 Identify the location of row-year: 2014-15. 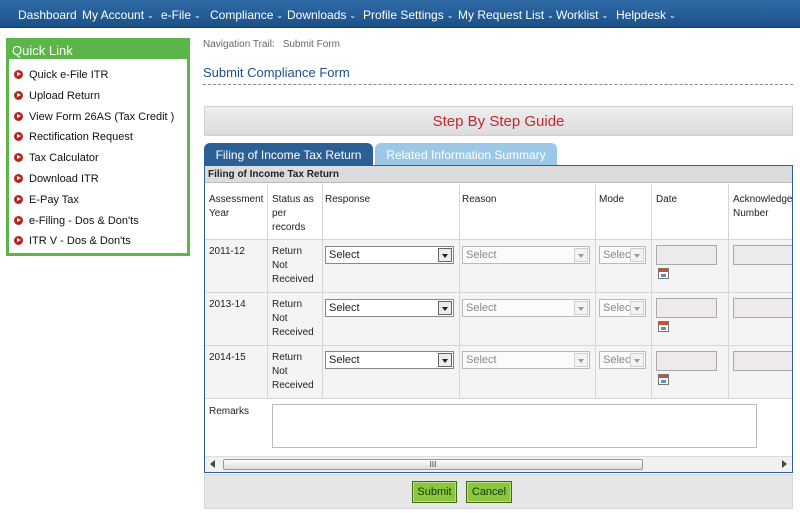
(227, 357).